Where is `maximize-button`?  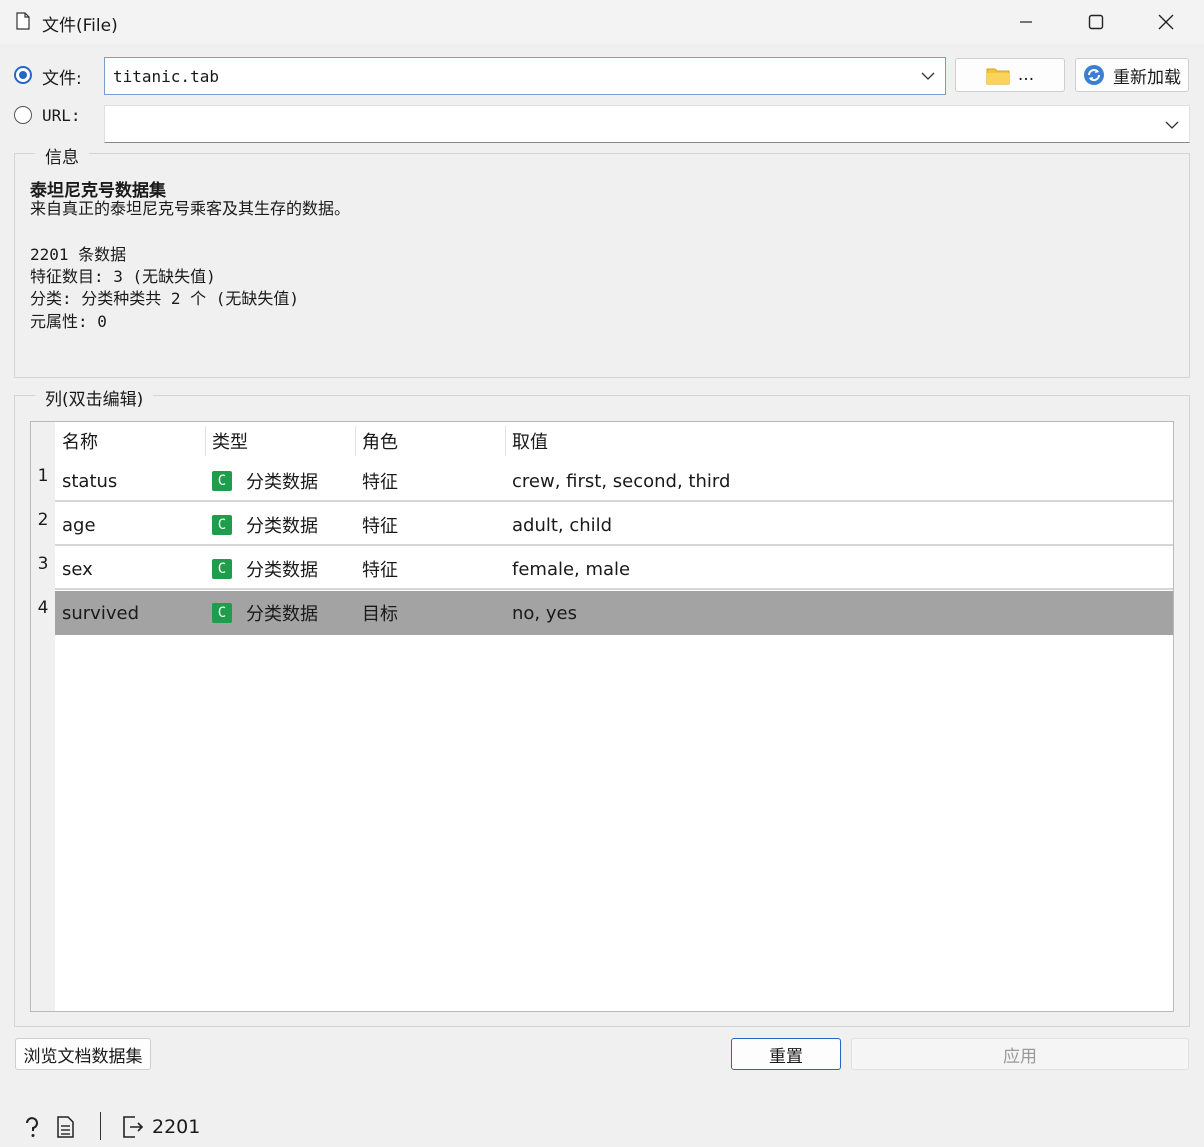
maximize-button is located at coordinates (1096, 22).